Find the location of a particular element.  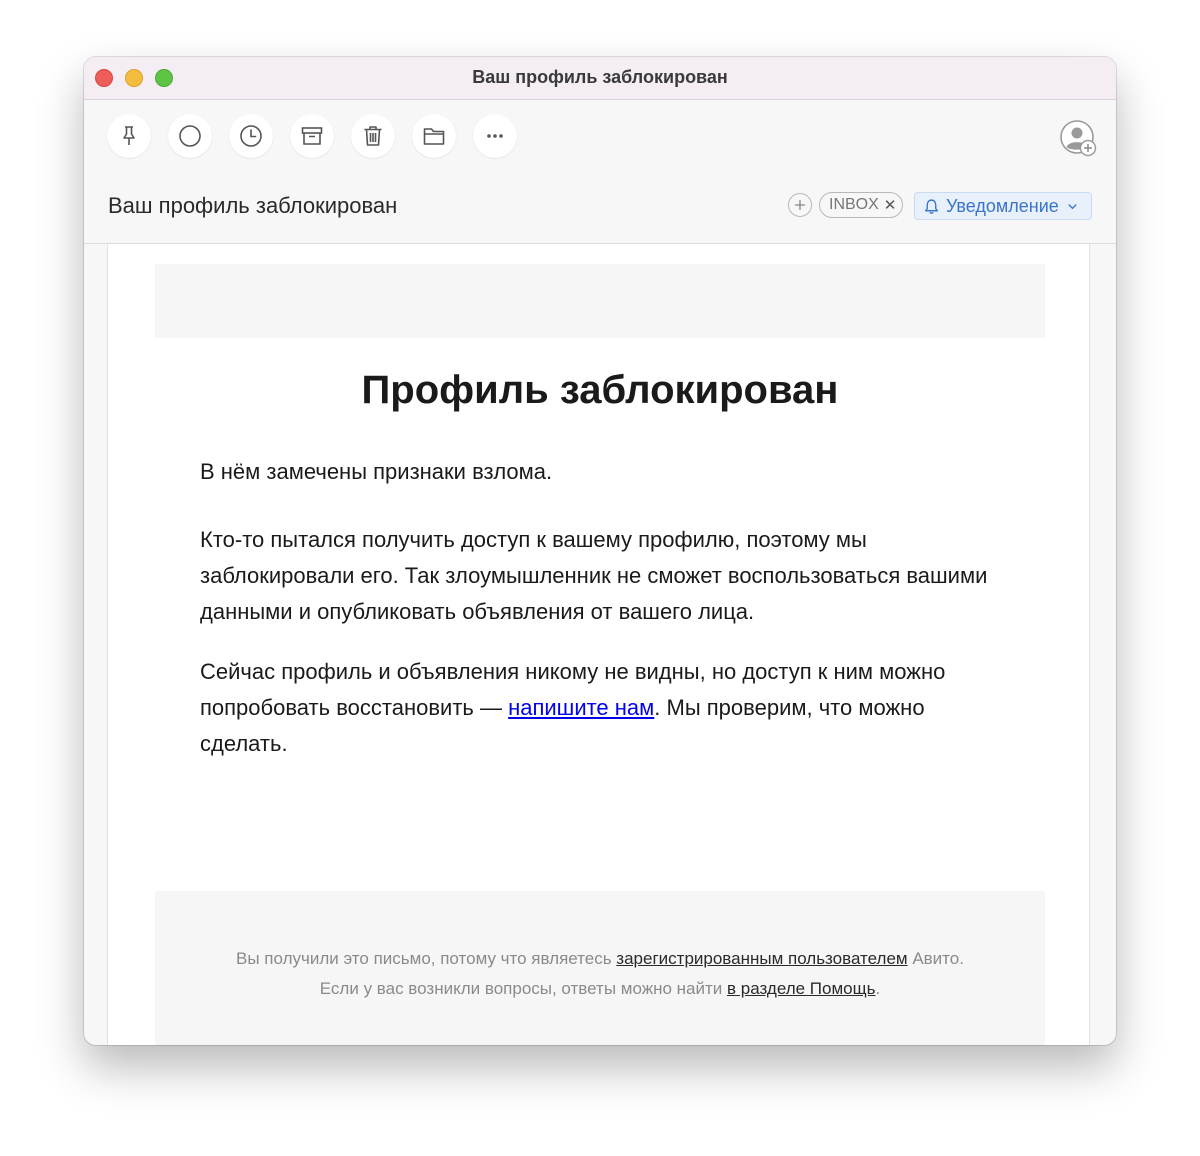

footer-line-1-end: Авито. is located at coordinates (935, 958).